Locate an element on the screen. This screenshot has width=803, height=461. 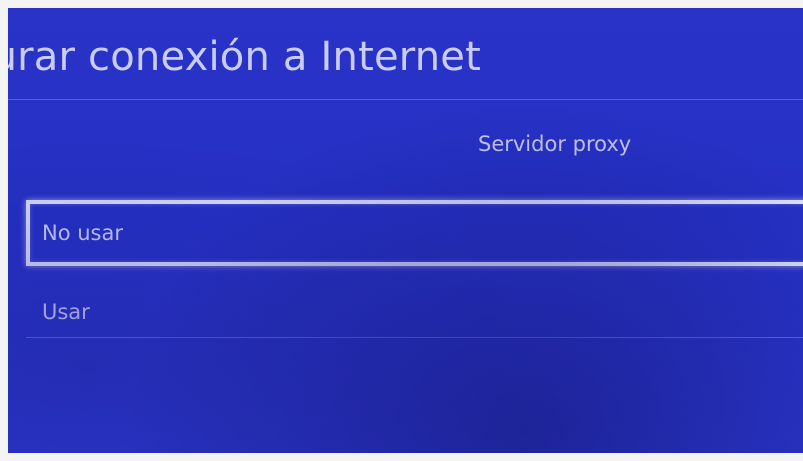
option-label: Usar is located at coordinates (66, 312).